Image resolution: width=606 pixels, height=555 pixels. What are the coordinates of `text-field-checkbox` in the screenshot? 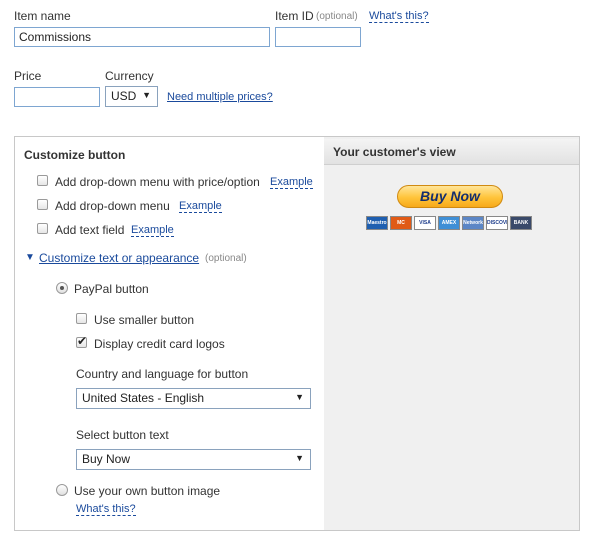 It's located at (42, 228).